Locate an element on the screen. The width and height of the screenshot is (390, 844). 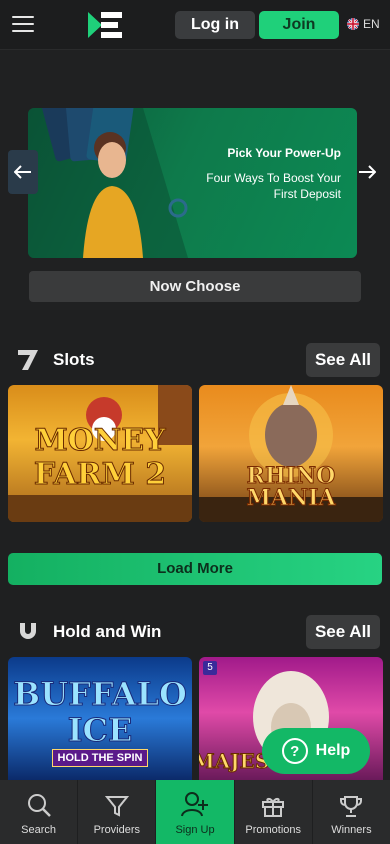
game-title-line2: MANIA is located at coordinates (291, 498).